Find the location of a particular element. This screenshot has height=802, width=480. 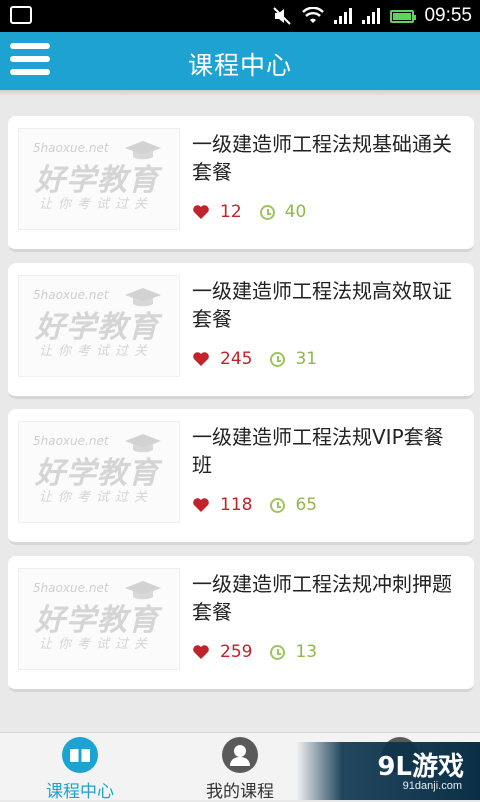

status-icons: 09:55 is located at coordinates (372, 16).